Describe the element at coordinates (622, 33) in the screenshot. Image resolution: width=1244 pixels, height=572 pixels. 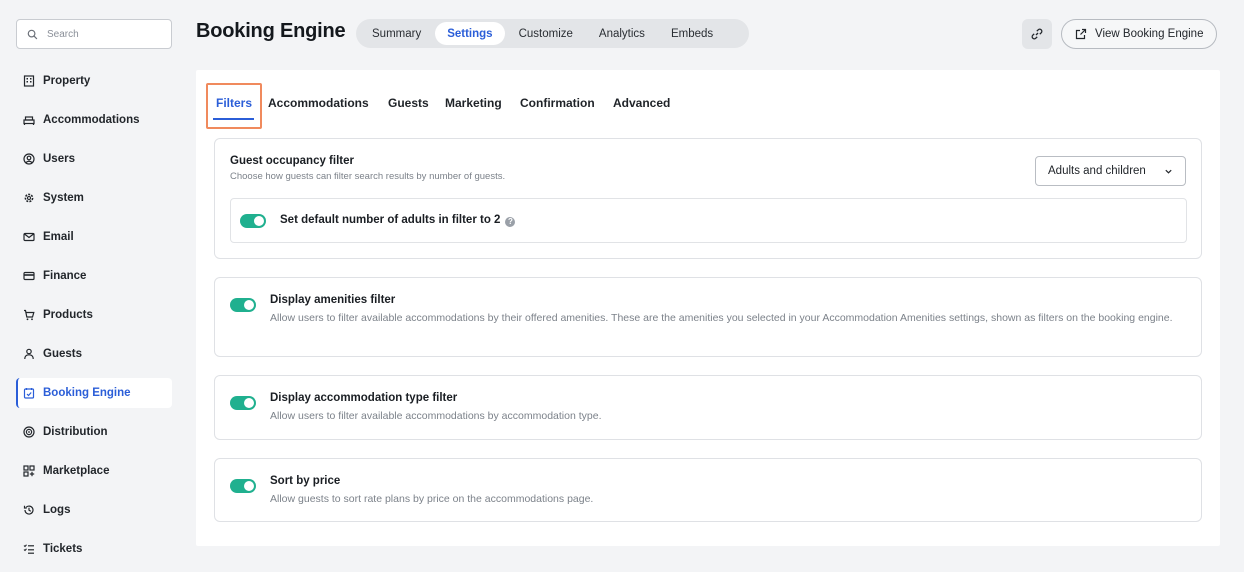
I see `tab-analytics: Analytics` at that location.